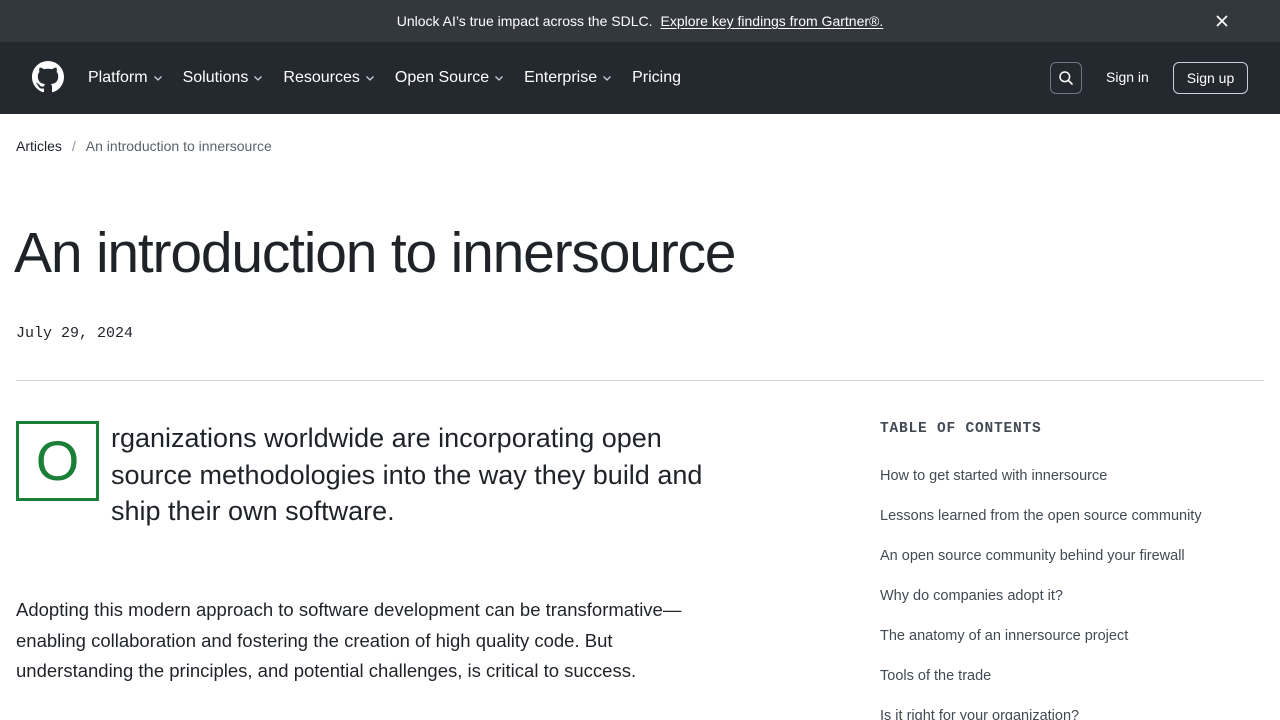 This screenshot has height=720, width=1280. What do you see at coordinates (561, 77) in the screenshot?
I see `nav-label: Enterprise` at bounding box center [561, 77].